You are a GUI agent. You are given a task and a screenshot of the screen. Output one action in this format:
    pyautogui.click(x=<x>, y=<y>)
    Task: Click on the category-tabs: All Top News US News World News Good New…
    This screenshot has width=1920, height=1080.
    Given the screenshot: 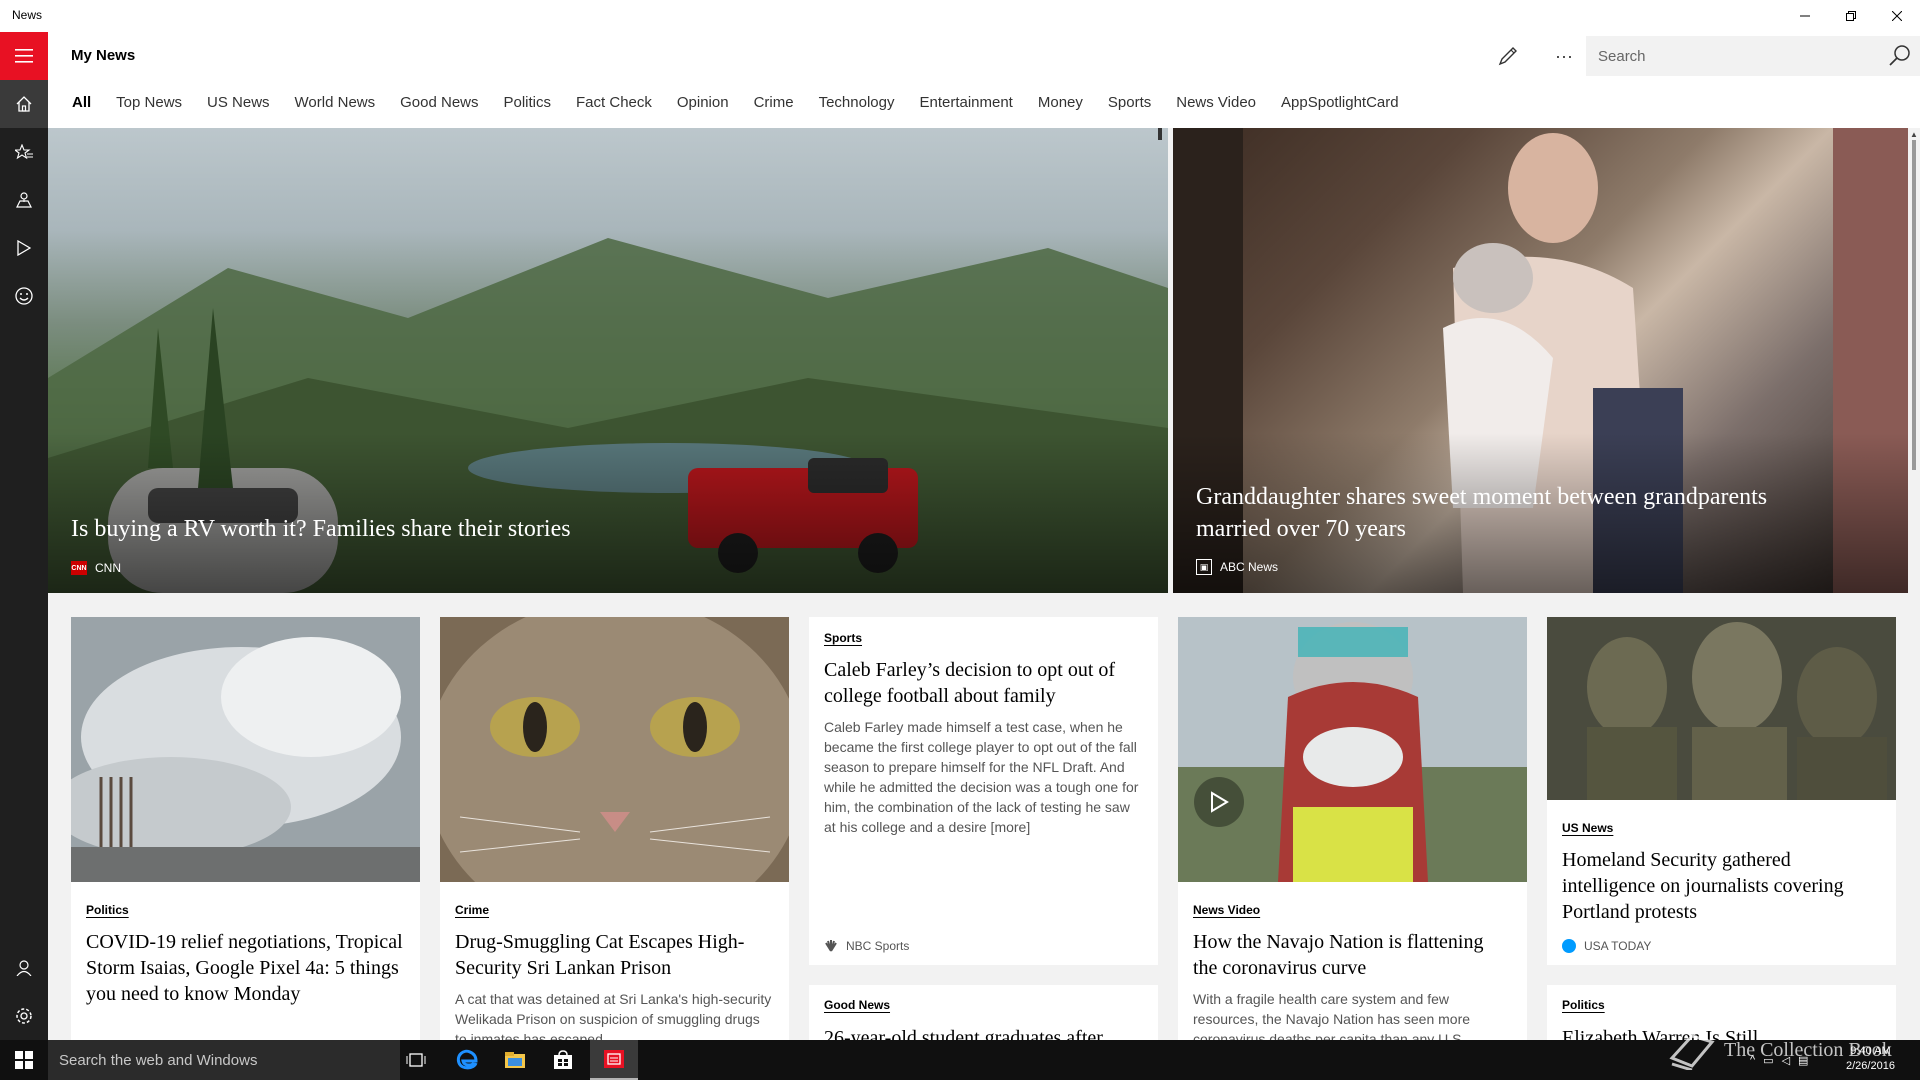 What is the action you would take?
    pyautogui.click(x=748, y=102)
    